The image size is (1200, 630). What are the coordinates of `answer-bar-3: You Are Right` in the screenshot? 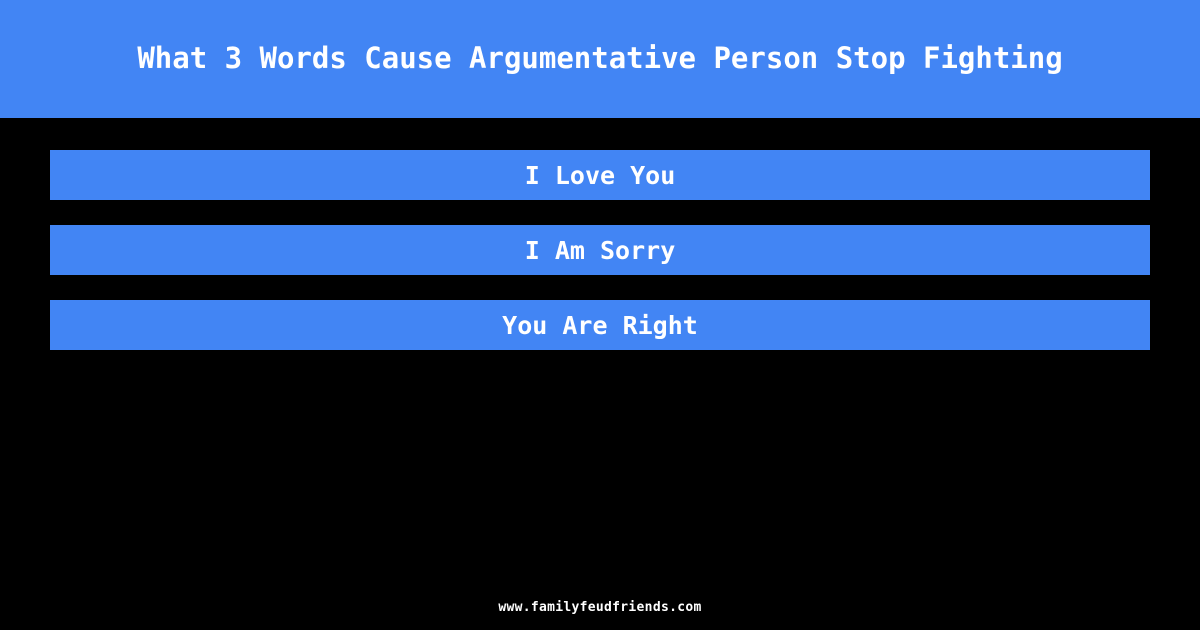 It's located at (600, 325).